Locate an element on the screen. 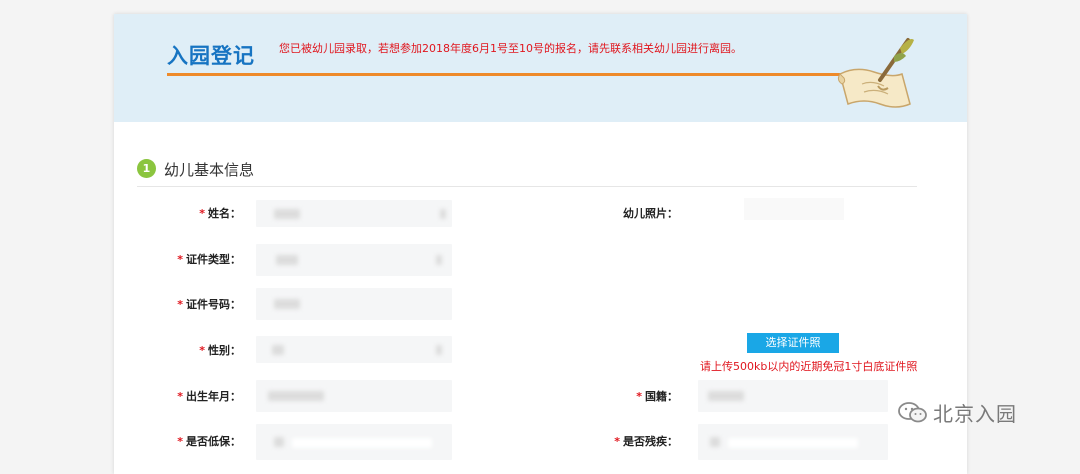 Image resolution: width=1080 pixels, height=474 pixels. birth-date-label: * 出生年月： is located at coordinates (196, 396).